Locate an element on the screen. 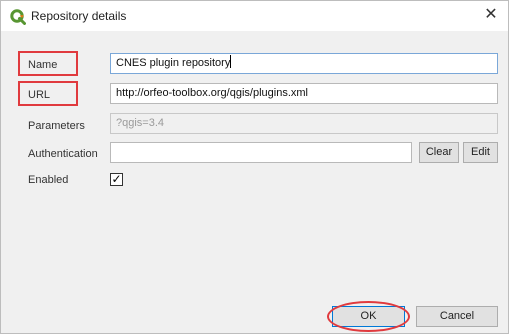 This screenshot has width=510, height=335. dialog-title: Repository details is located at coordinates (79, 16).